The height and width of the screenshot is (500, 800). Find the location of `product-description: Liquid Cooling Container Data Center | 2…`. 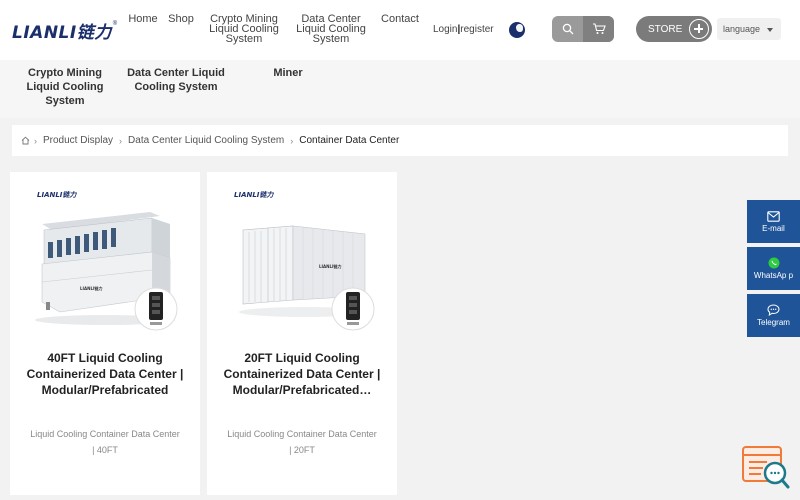

product-description: Liquid Cooling Container Data Center | 2… is located at coordinates (302, 442).